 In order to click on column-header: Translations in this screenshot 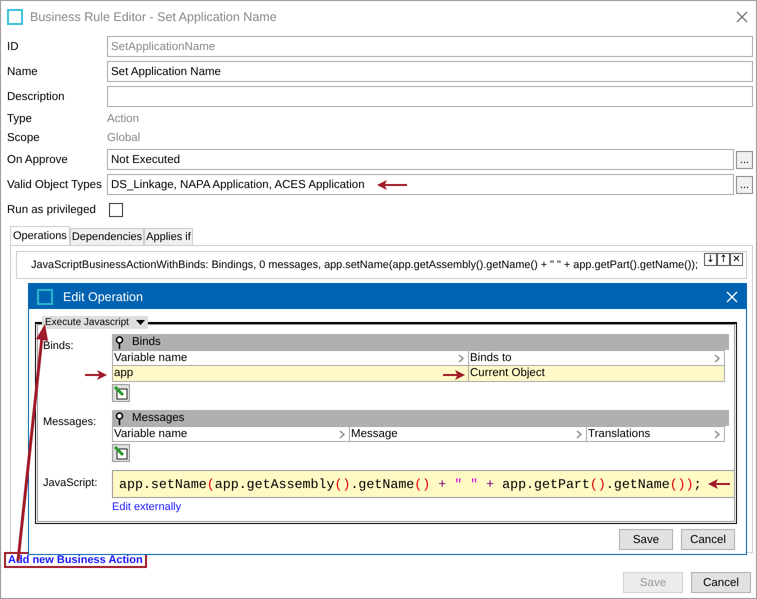, I will do `click(656, 434)`.